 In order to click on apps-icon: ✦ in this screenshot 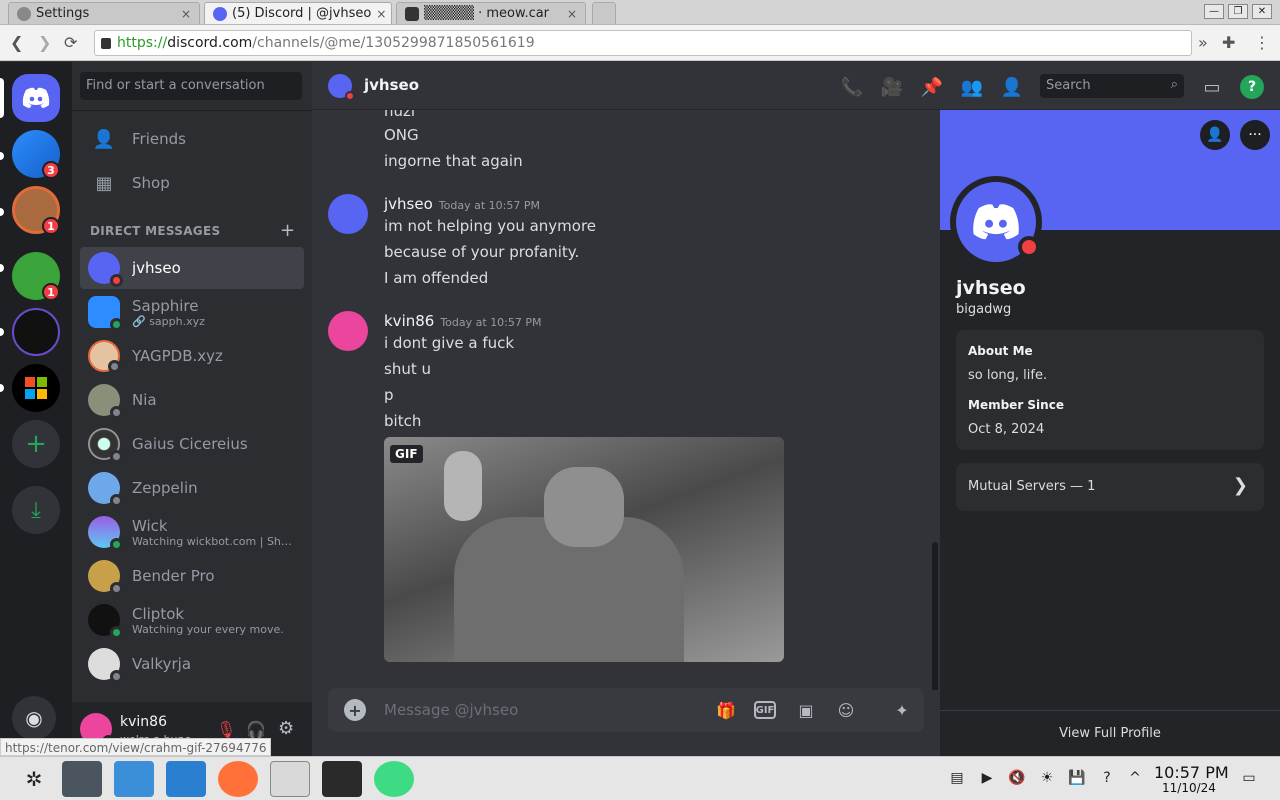, I will do `click(902, 710)`.